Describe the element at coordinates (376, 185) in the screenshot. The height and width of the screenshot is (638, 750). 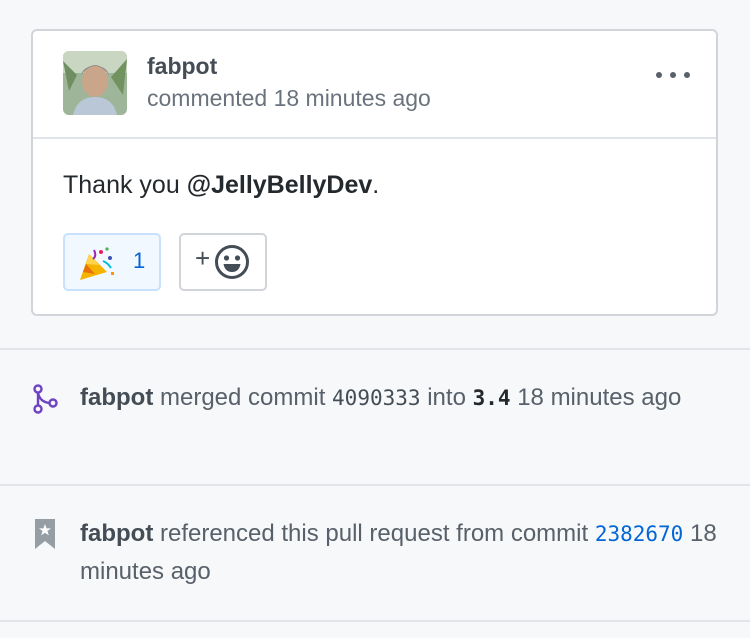
I see `comment-body-suffix: .` at that location.